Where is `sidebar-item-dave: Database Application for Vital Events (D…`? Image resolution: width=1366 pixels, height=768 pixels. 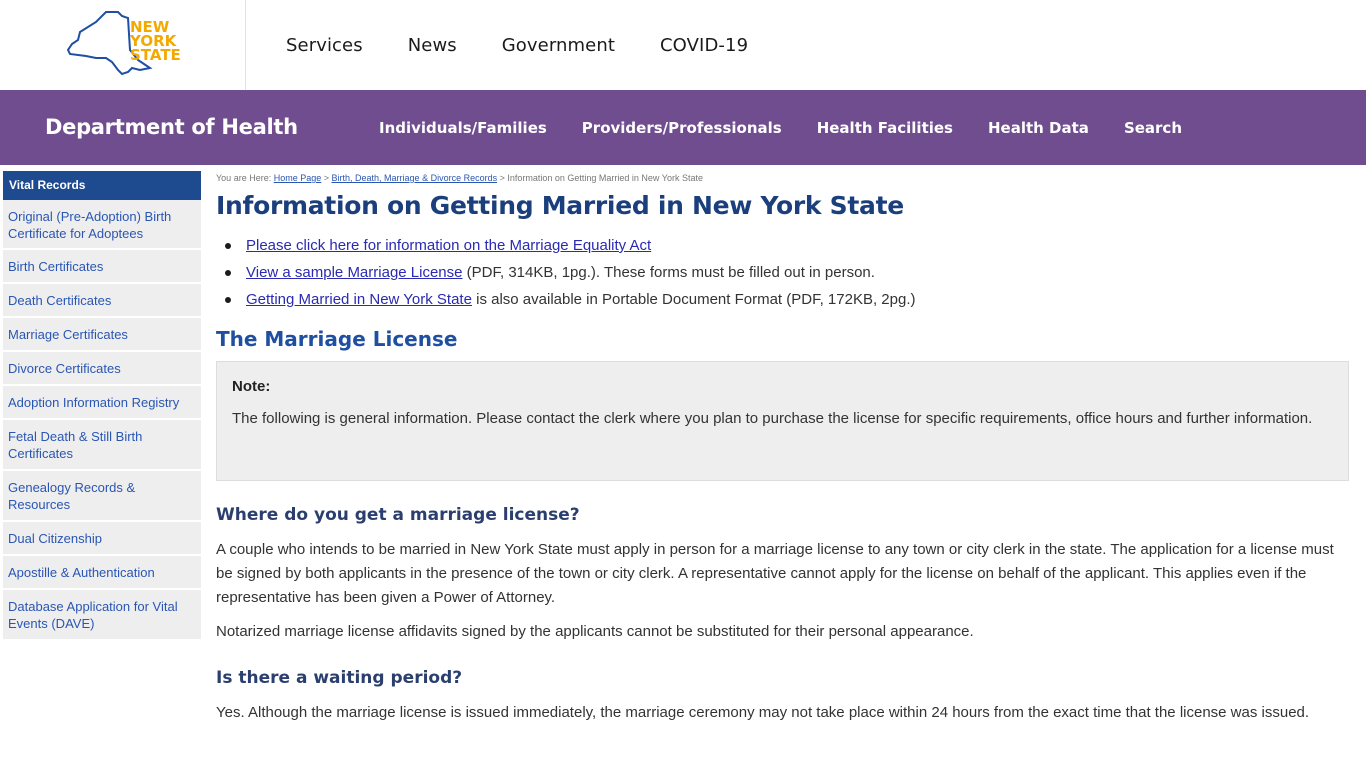 sidebar-item-dave: Database Application for Vital Events (D… is located at coordinates (102, 615).